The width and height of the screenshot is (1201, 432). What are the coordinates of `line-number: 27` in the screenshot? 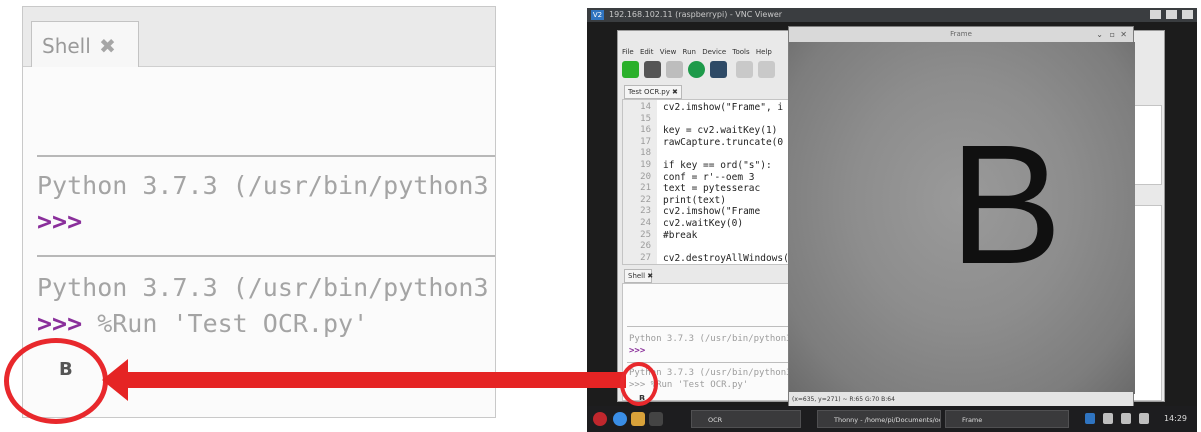 It's located at (645, 257).